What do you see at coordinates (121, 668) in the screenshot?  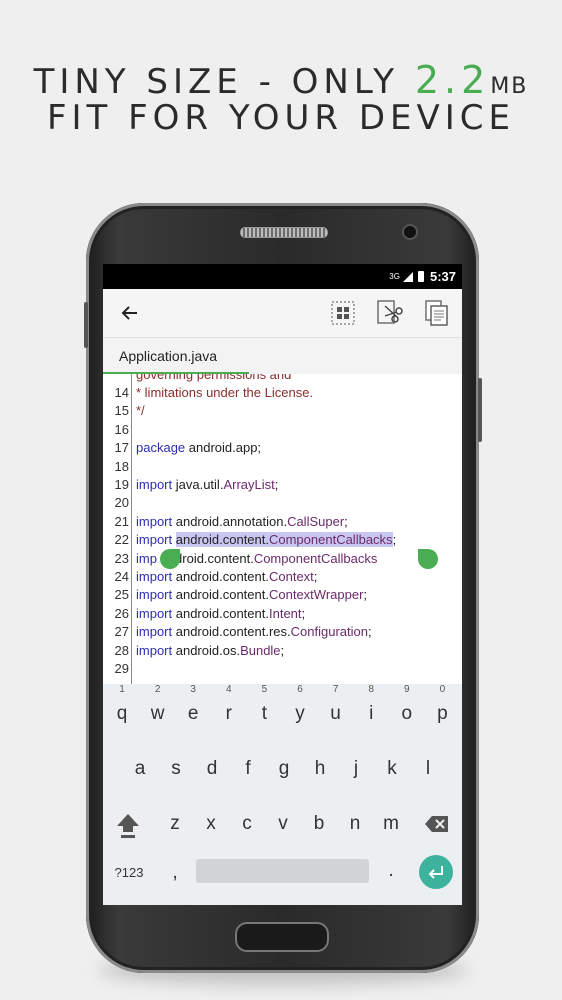 I see `line-number: 29` at bounding box center [121, 668].